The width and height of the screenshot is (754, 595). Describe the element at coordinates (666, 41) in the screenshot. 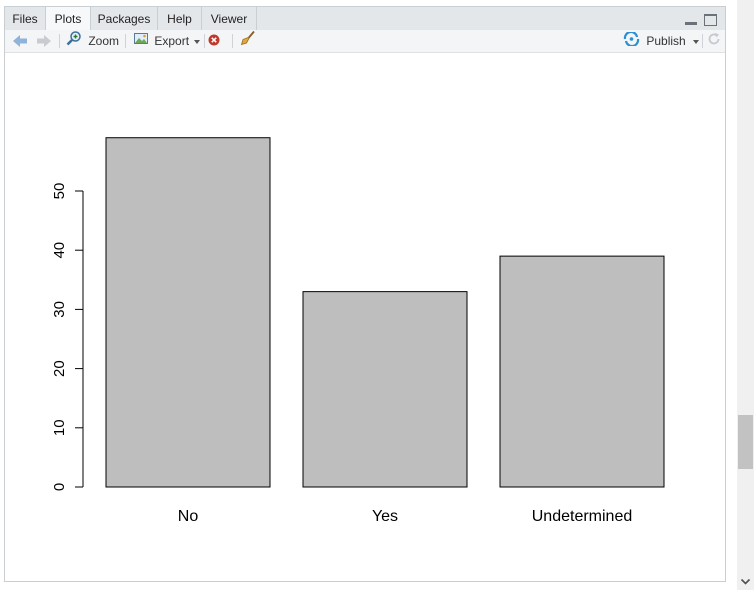

I see `publish-label: Publish` at that location.